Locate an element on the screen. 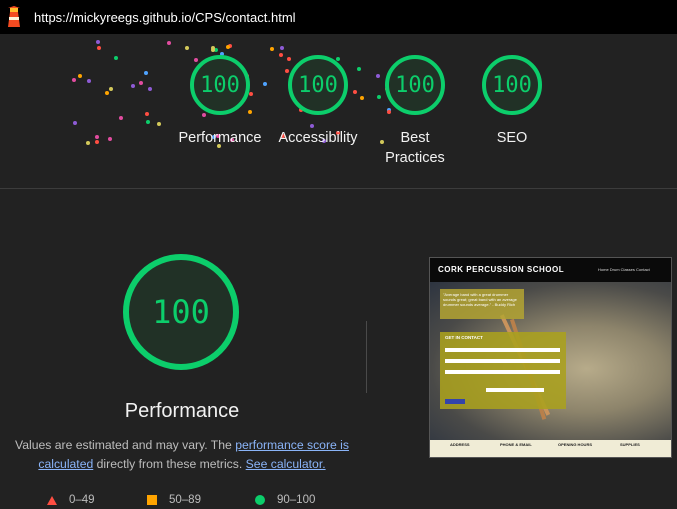  legend-range: 90–100 is located at coordinates (296, 500).